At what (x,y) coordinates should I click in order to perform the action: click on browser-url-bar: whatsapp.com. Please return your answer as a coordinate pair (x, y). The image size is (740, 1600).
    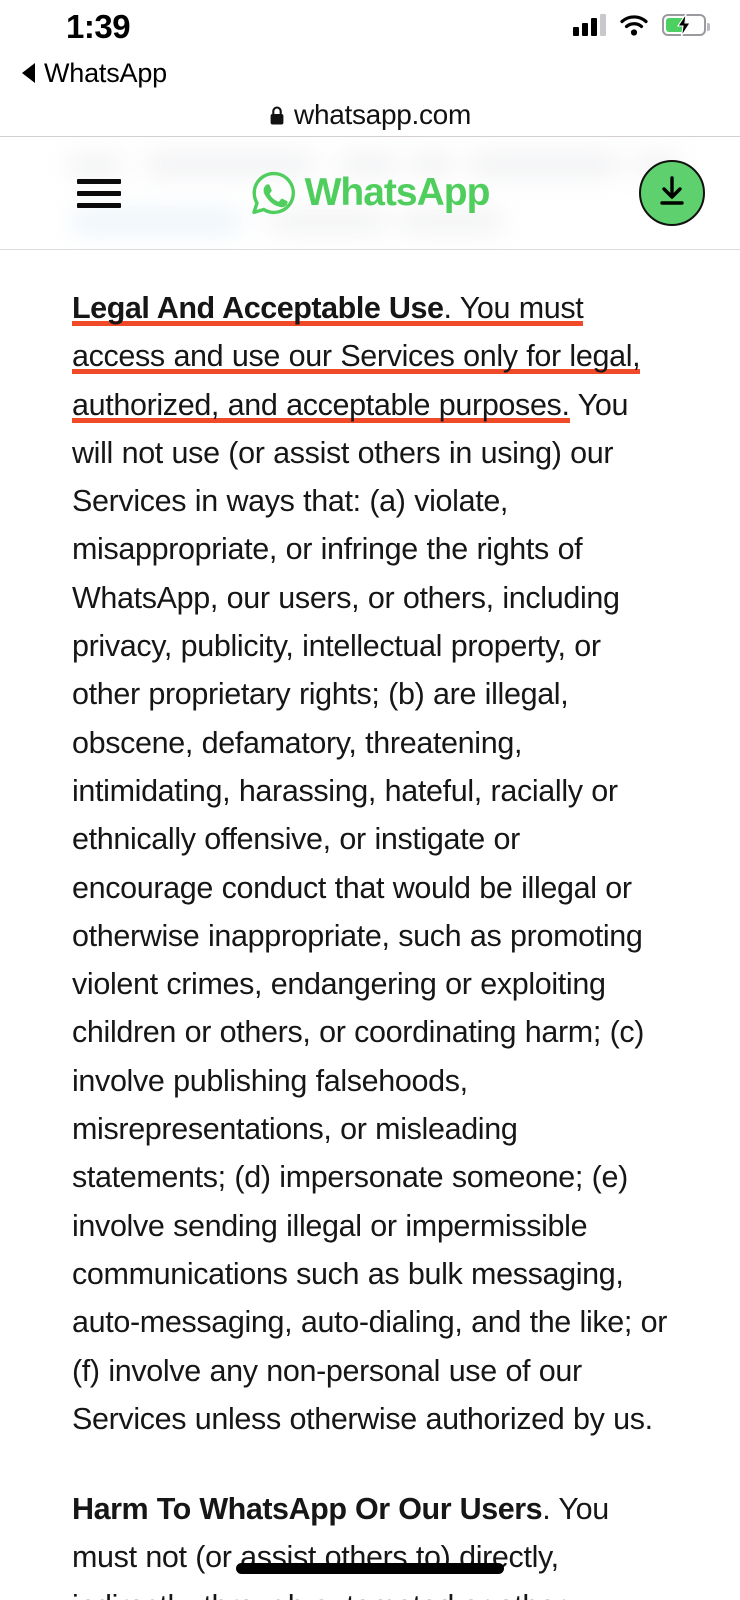
    Looking at the image, I should click on (370, 115).